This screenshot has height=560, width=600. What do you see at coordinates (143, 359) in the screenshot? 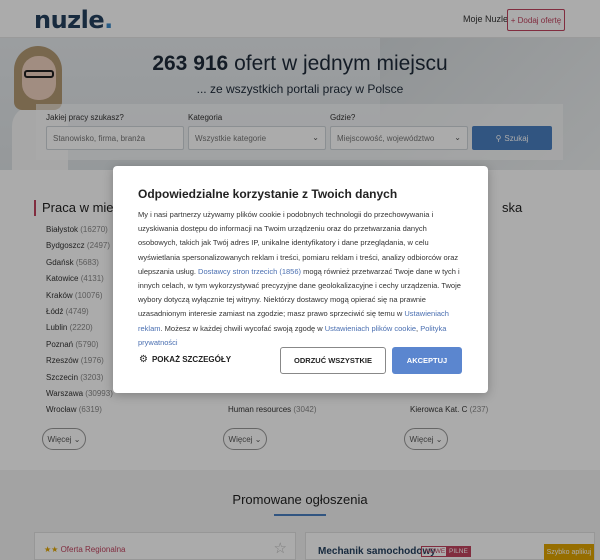
I see `gear-icon: ⚙` at bounding box center [143, 359].